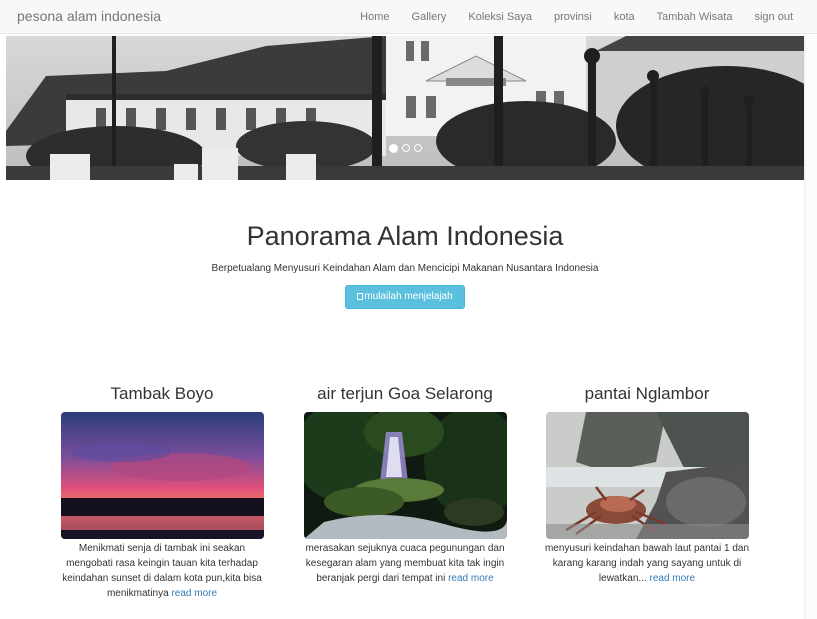 The height and width of the screenshot is (619, 817). What do you see at coordinates (500, 17) in the screenshot?
I see `nav-koleksi-saya: Koleksi Saya` at bounding box center [500, 17].